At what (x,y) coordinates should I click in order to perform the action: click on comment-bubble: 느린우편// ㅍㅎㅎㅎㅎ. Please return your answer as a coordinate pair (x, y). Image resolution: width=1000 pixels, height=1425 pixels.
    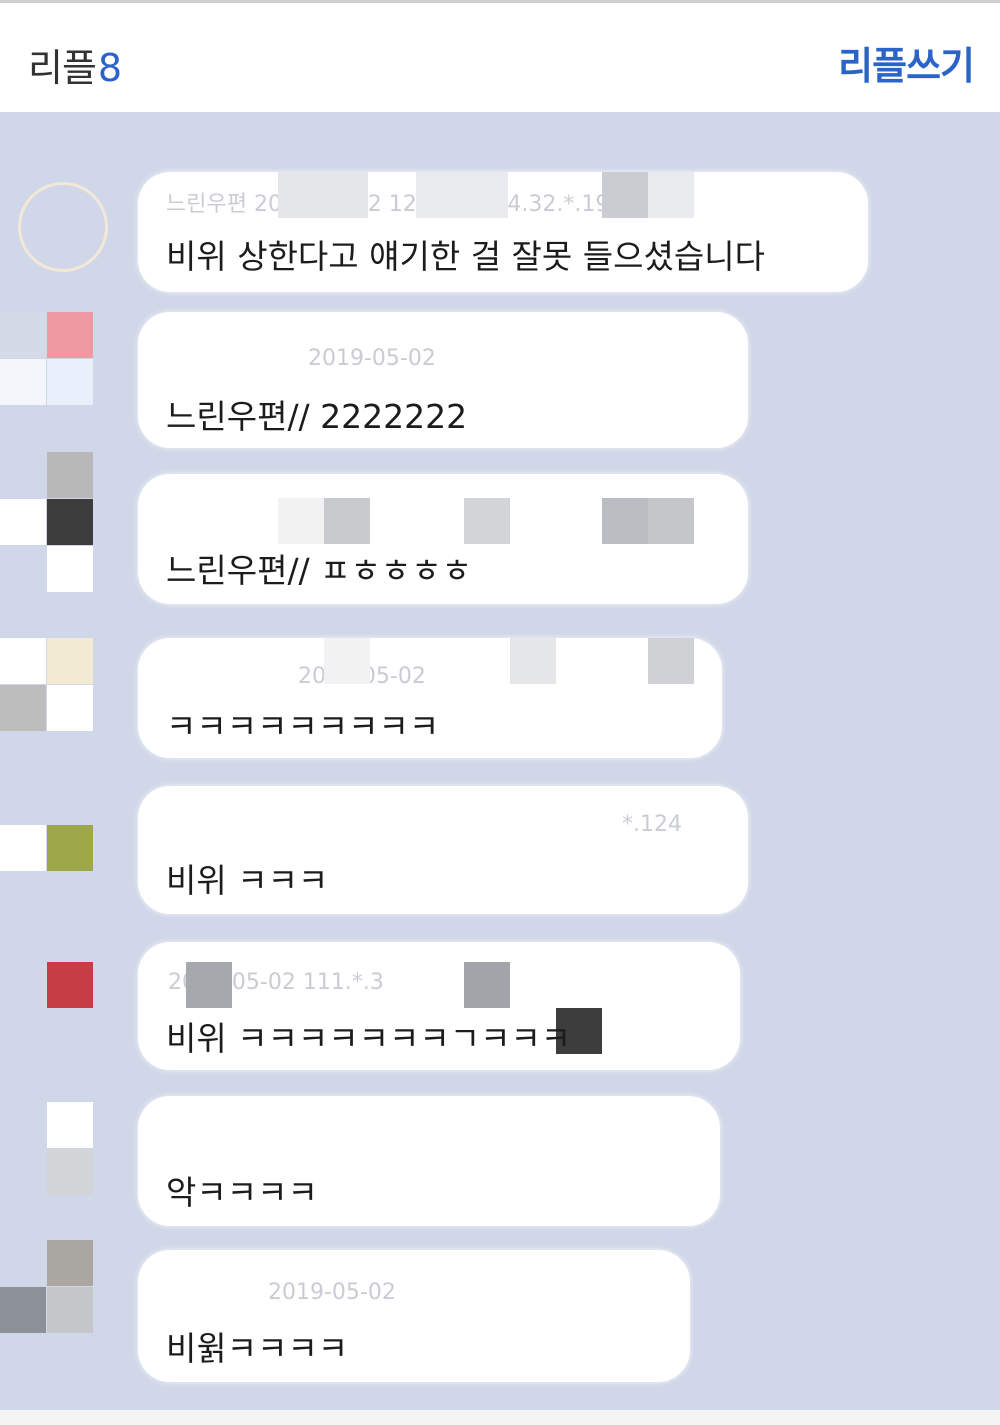
    Looking at the image, I should click on (443, 539).